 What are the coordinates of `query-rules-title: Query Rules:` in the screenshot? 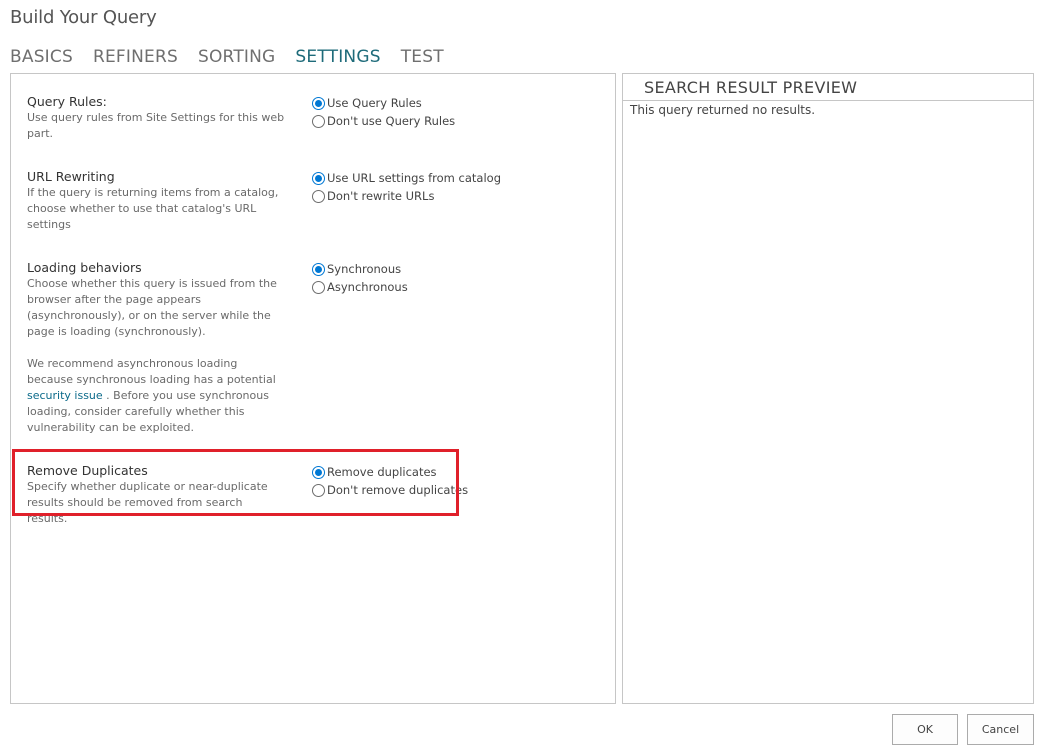 It's located at (67, 101).